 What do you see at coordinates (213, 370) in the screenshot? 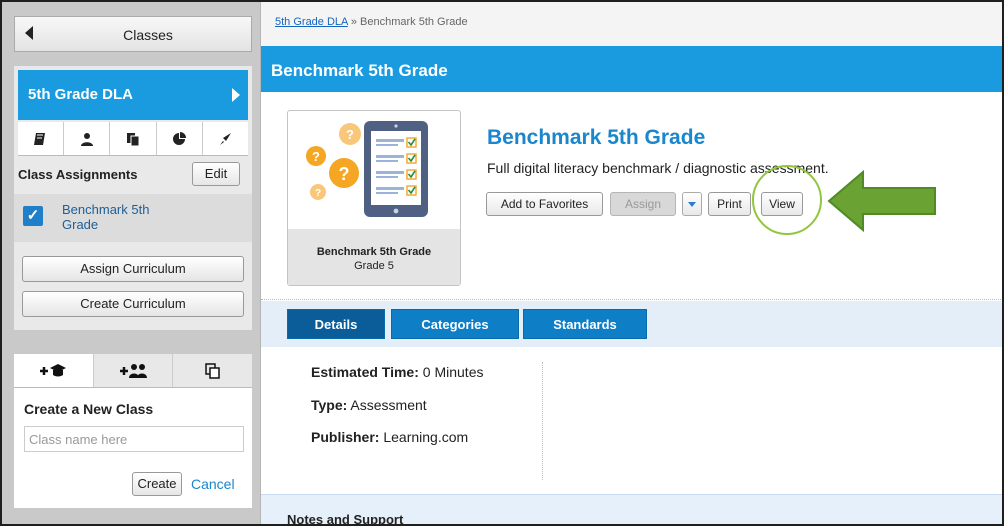
I see `copy-class-icon` at bounding box center [213, 370].